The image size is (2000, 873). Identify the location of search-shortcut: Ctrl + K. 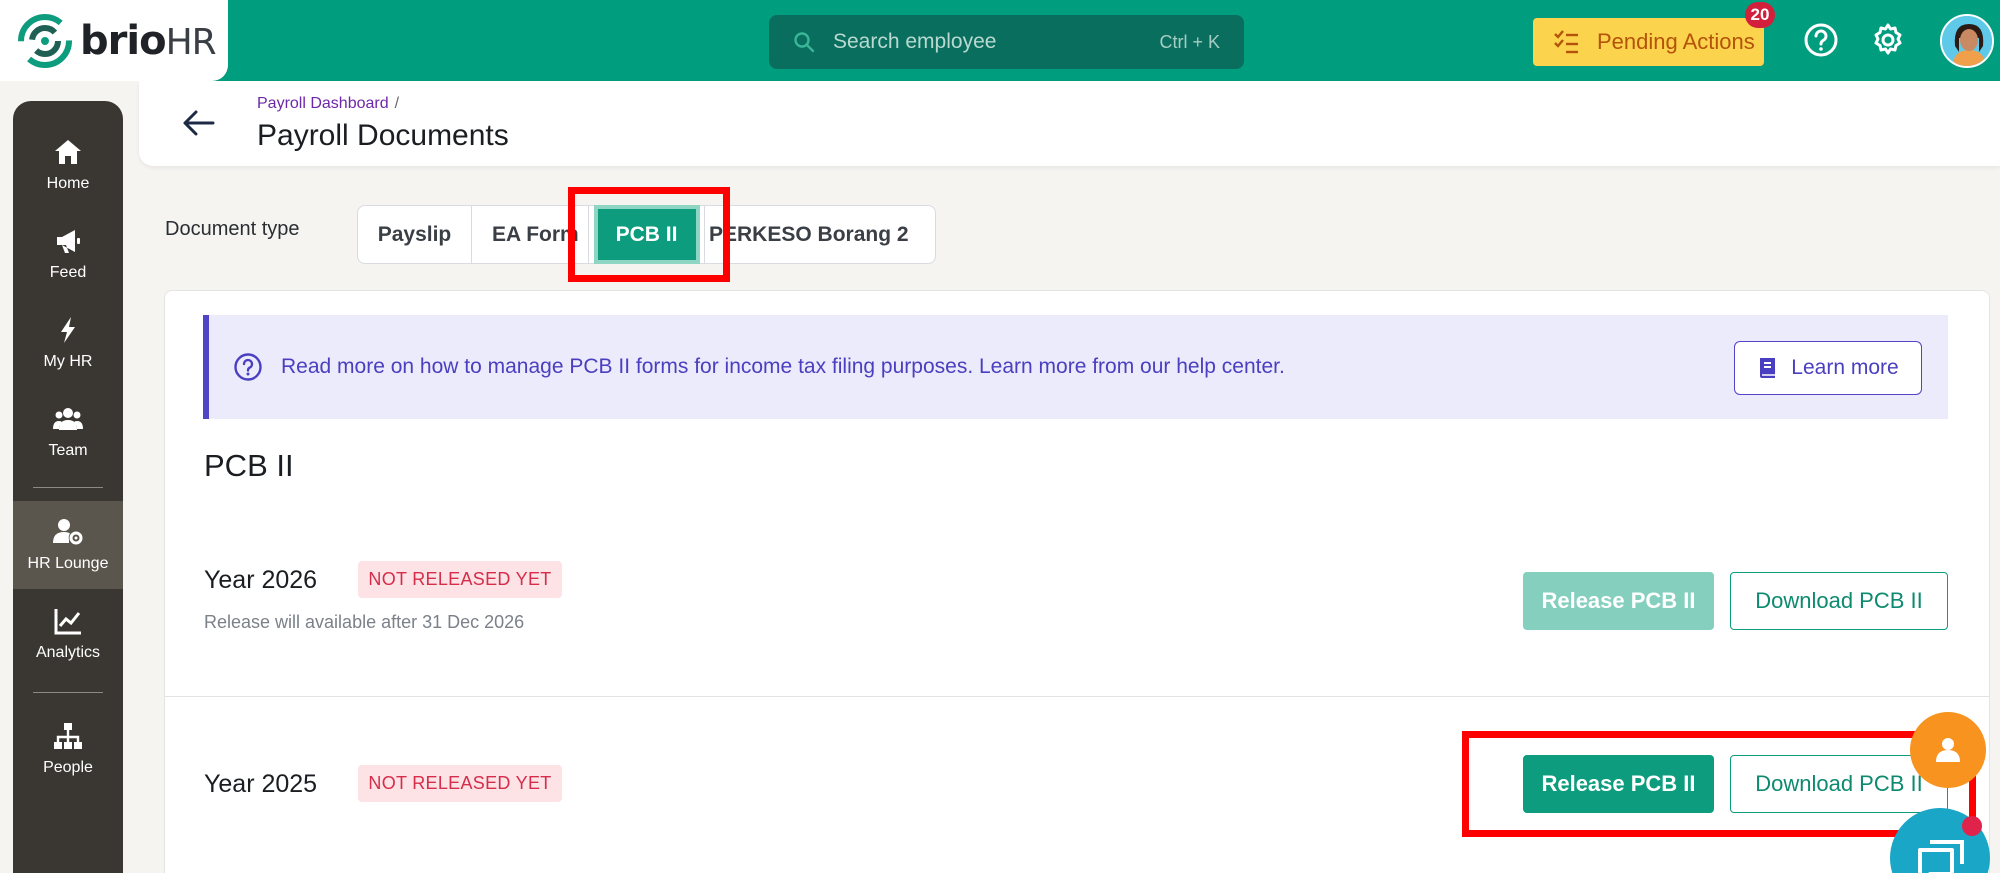
(1189, 41).